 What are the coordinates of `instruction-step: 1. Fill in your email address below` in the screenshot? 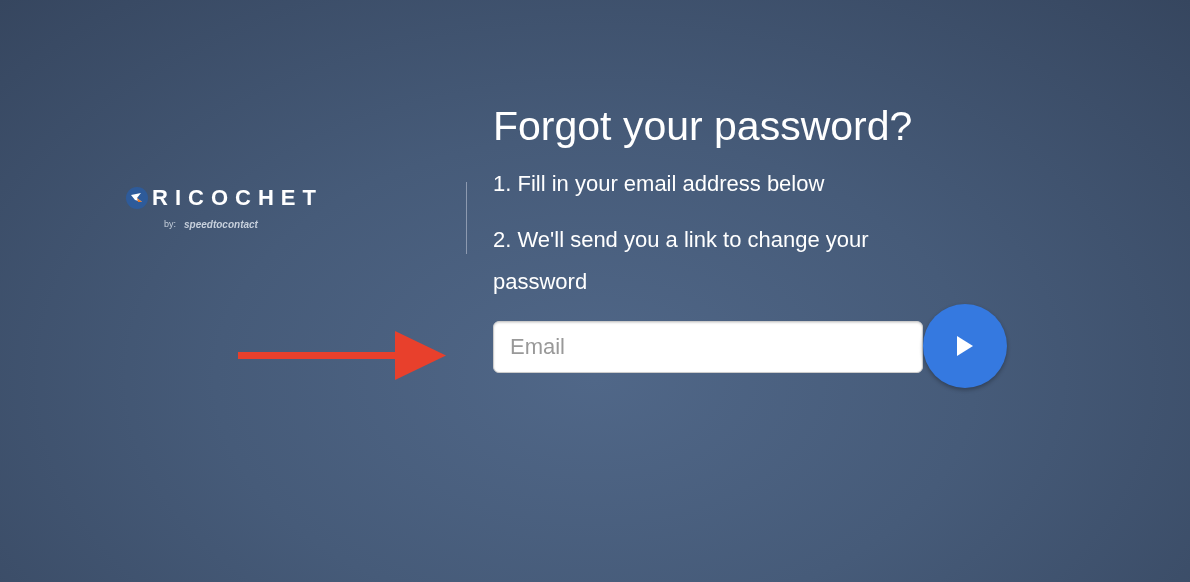 It's located at (715, 184).